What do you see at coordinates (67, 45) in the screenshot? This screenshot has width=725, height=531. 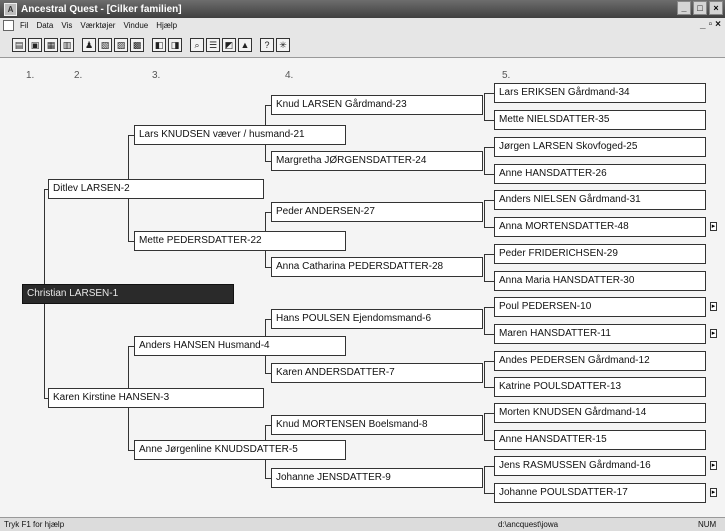 I see `print-icon: ▥` at bounding box center [67, 45].